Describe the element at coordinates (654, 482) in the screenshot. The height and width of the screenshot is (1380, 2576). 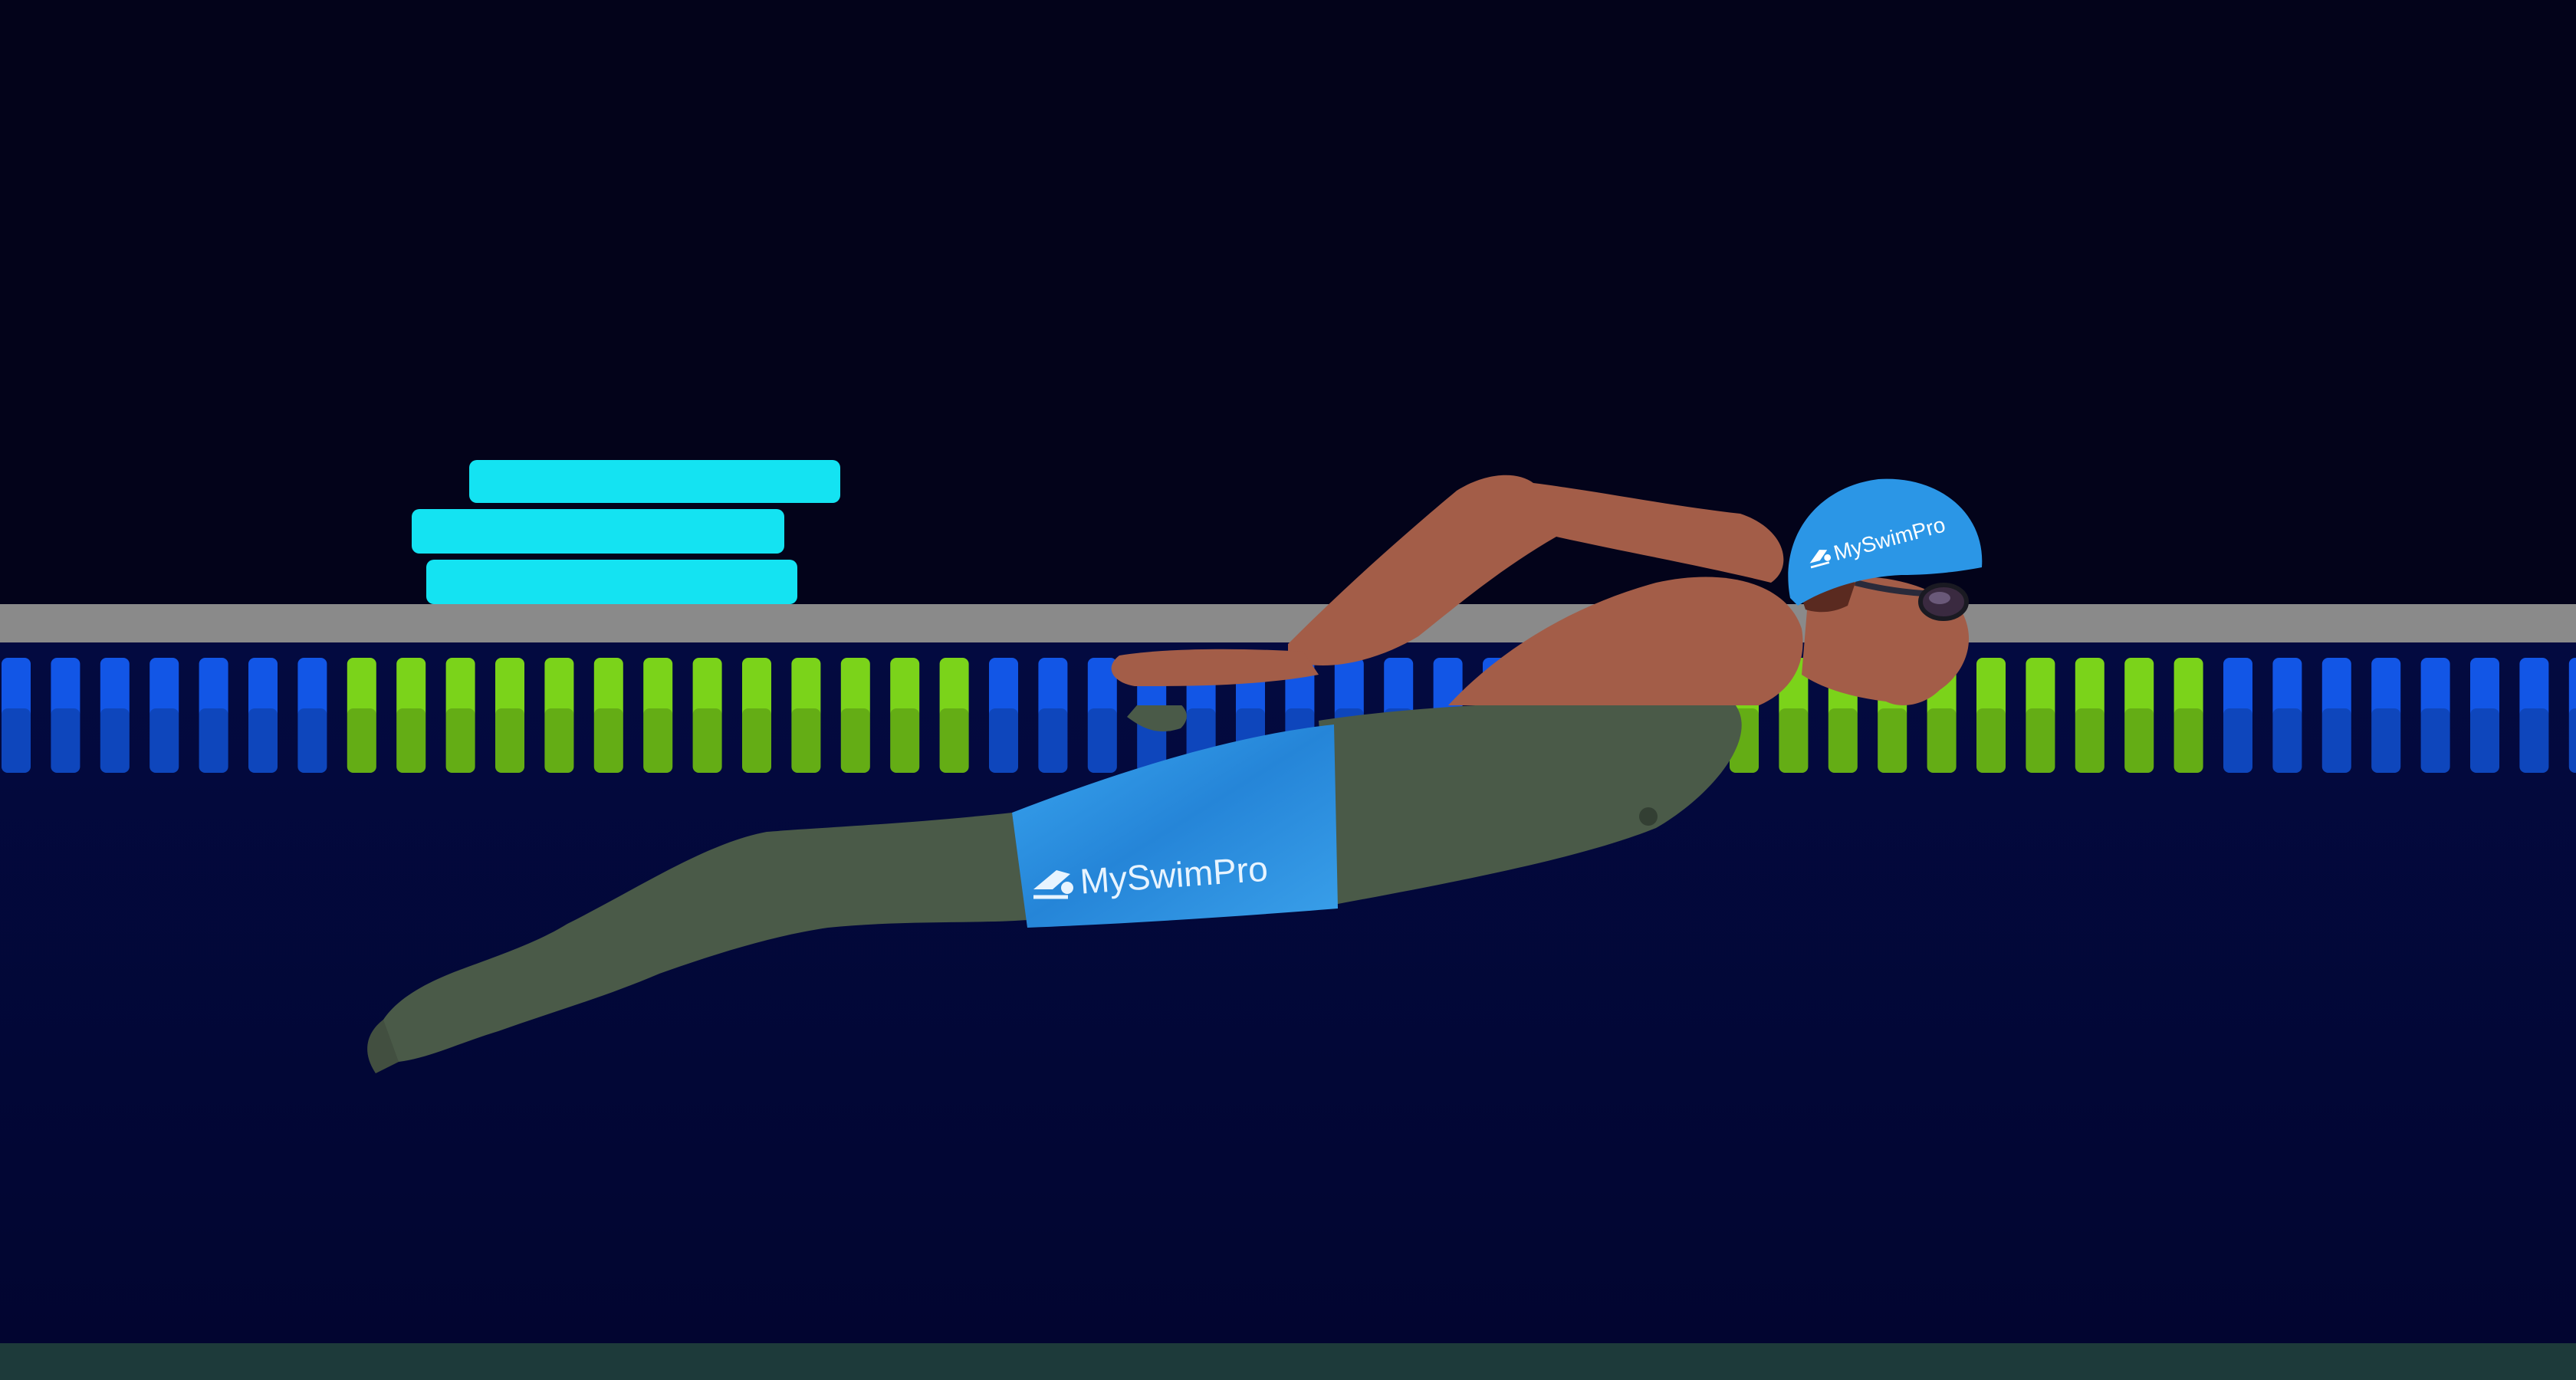
I see `kickboard-top` at that location.